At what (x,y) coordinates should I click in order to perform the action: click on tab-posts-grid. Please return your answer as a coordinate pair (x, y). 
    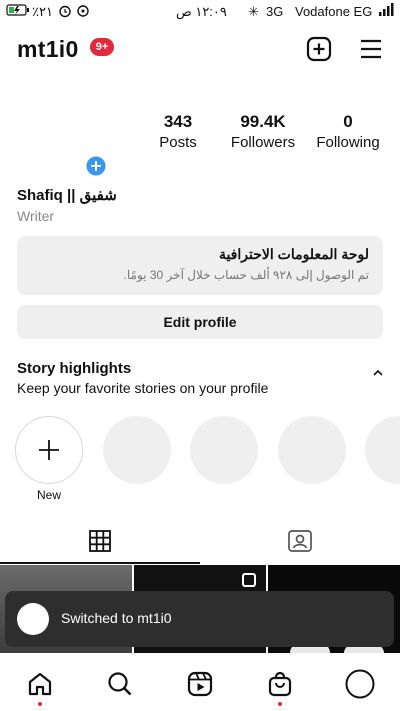
    Looking at the image, I should click on (100, 542).